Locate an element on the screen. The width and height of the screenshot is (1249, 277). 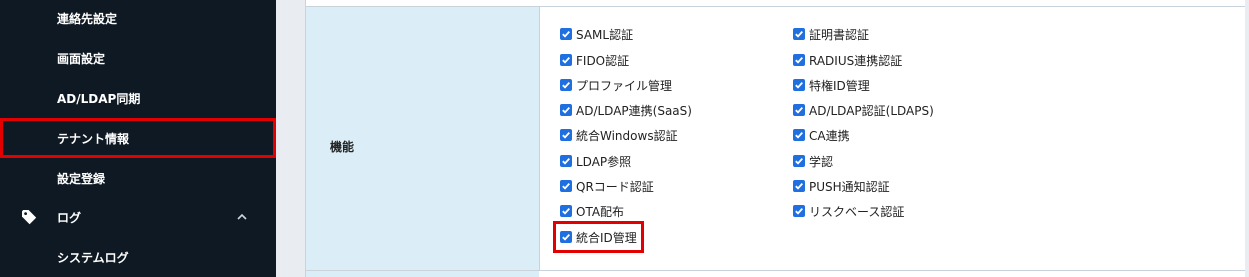
feature-label: AD/LDAP連携(SaaS) is located at coordinates (634, 110).